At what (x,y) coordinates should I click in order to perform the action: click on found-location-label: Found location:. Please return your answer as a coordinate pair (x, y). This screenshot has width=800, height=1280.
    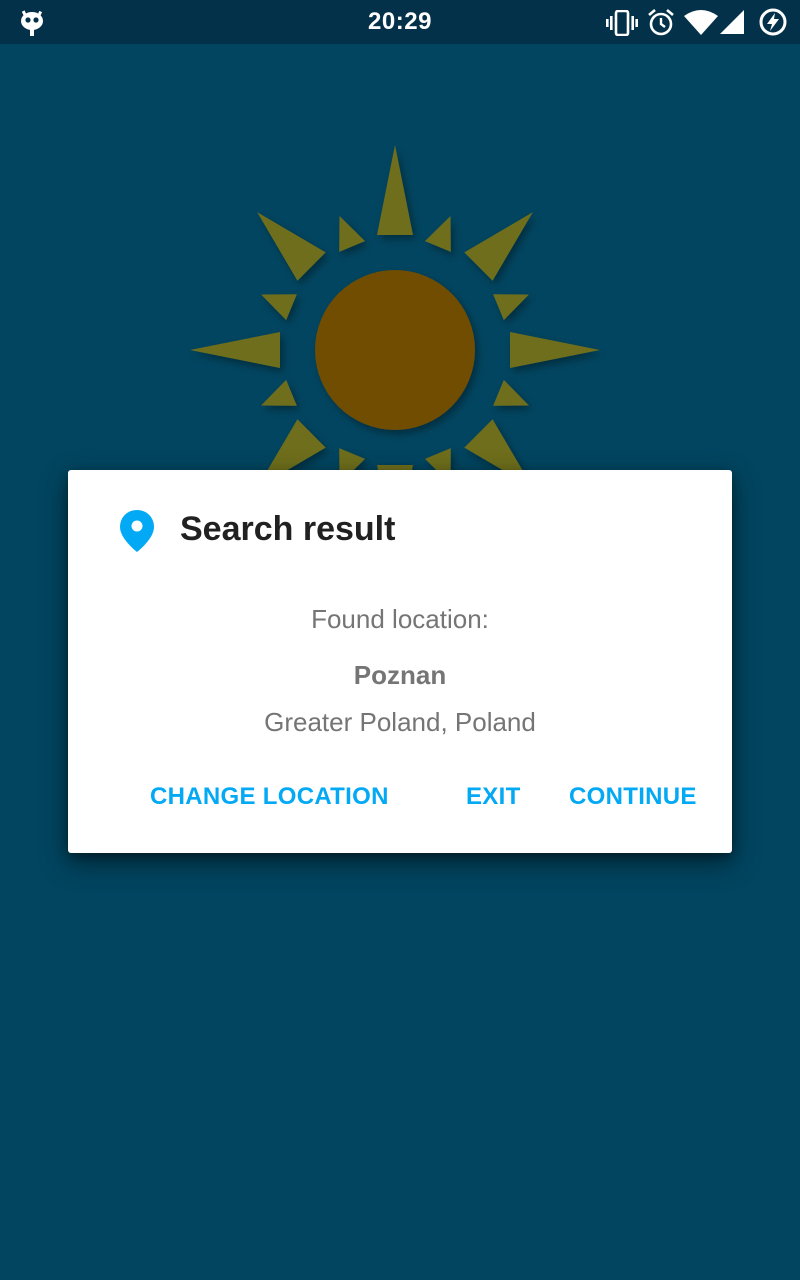
    Looking at the image, I should click on (400, 619).